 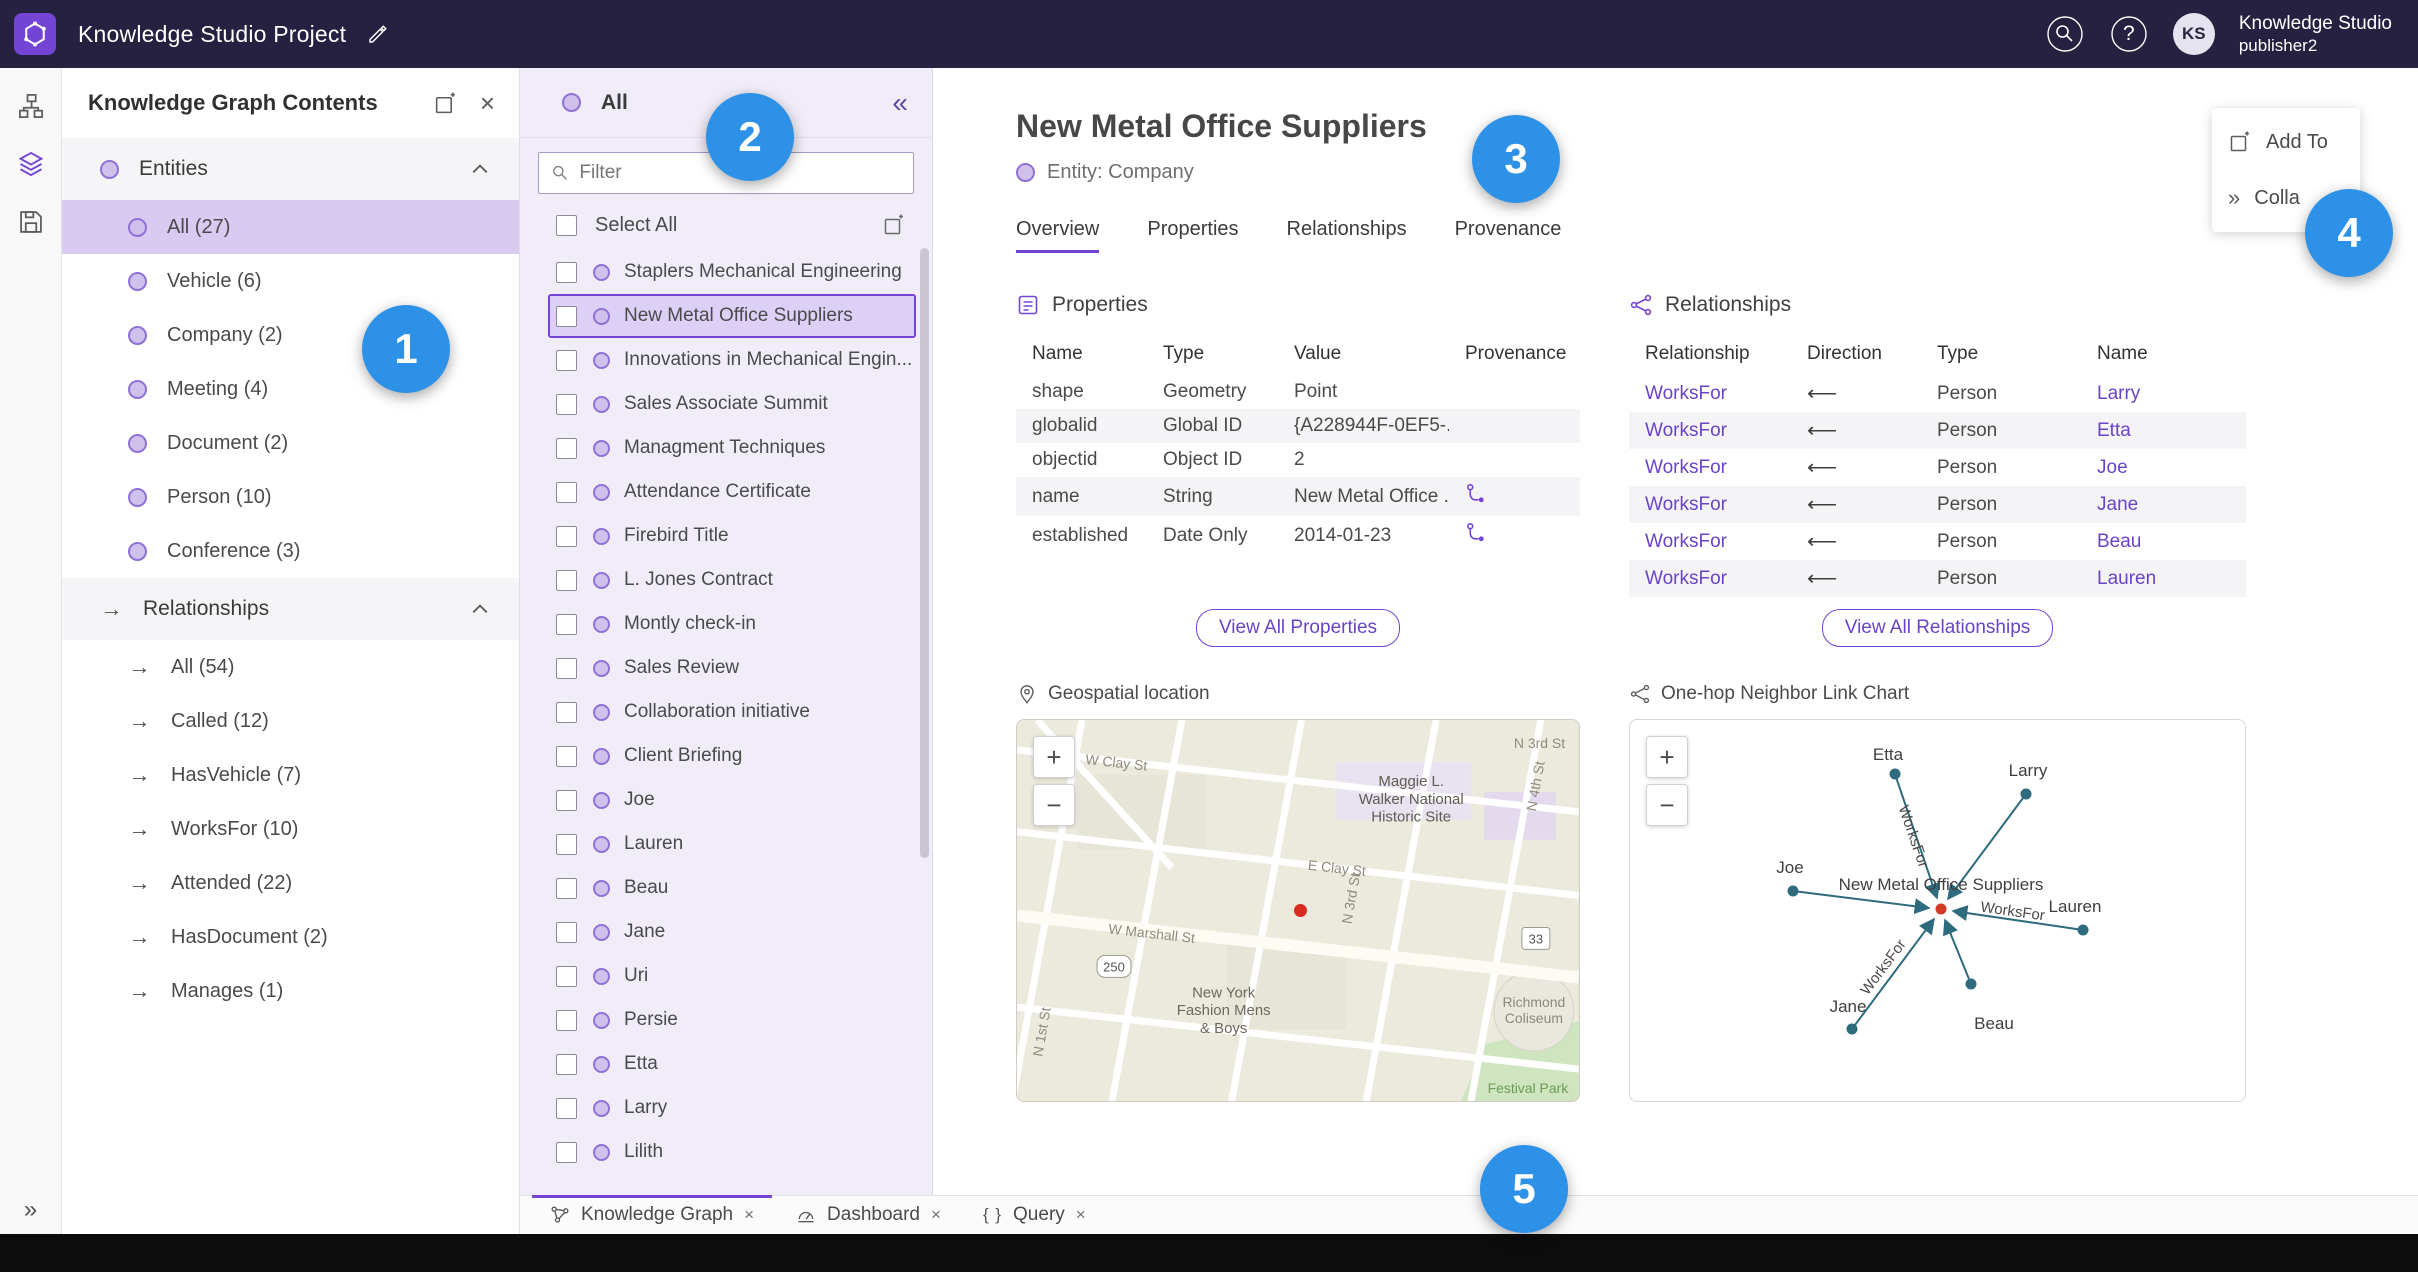 What do you see at coordinates (732, 1152) in the screenshot?
I see `list-item: Lilith` at bounding box center [732, 1152].